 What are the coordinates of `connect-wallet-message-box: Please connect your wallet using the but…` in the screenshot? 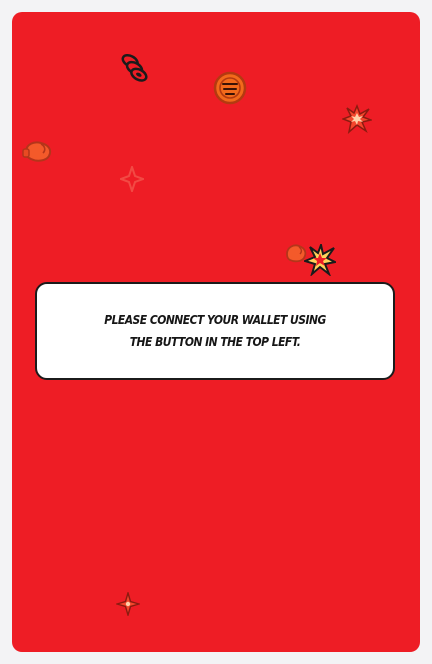 It's located at (215, 331).